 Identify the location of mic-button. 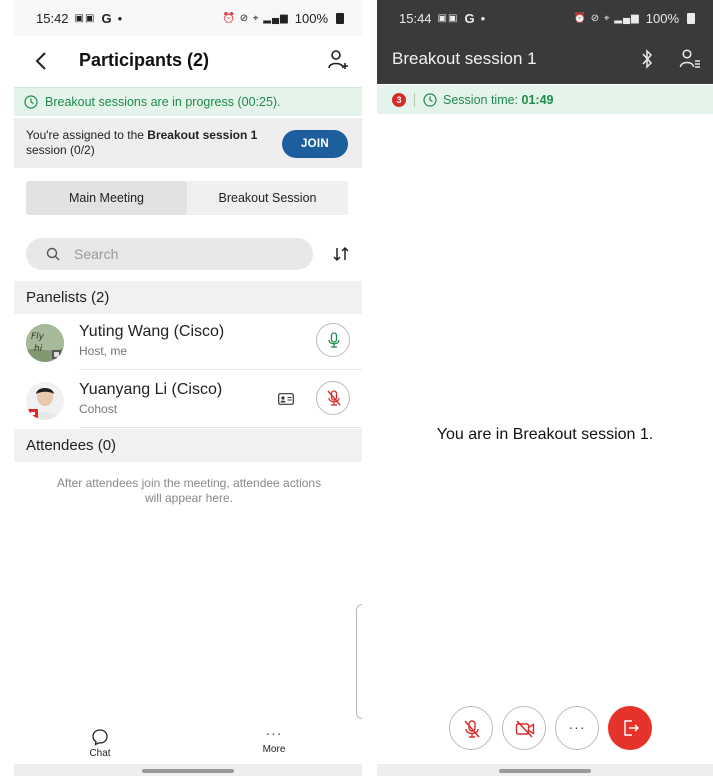
(333, 340).